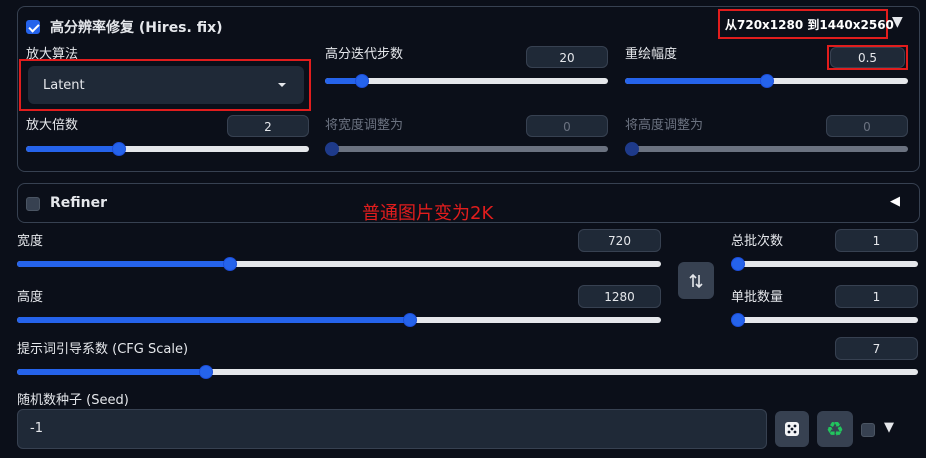 This screenshot has width=926, height=458. I want to click on refiner-title: Refiner, so click(79, 203).